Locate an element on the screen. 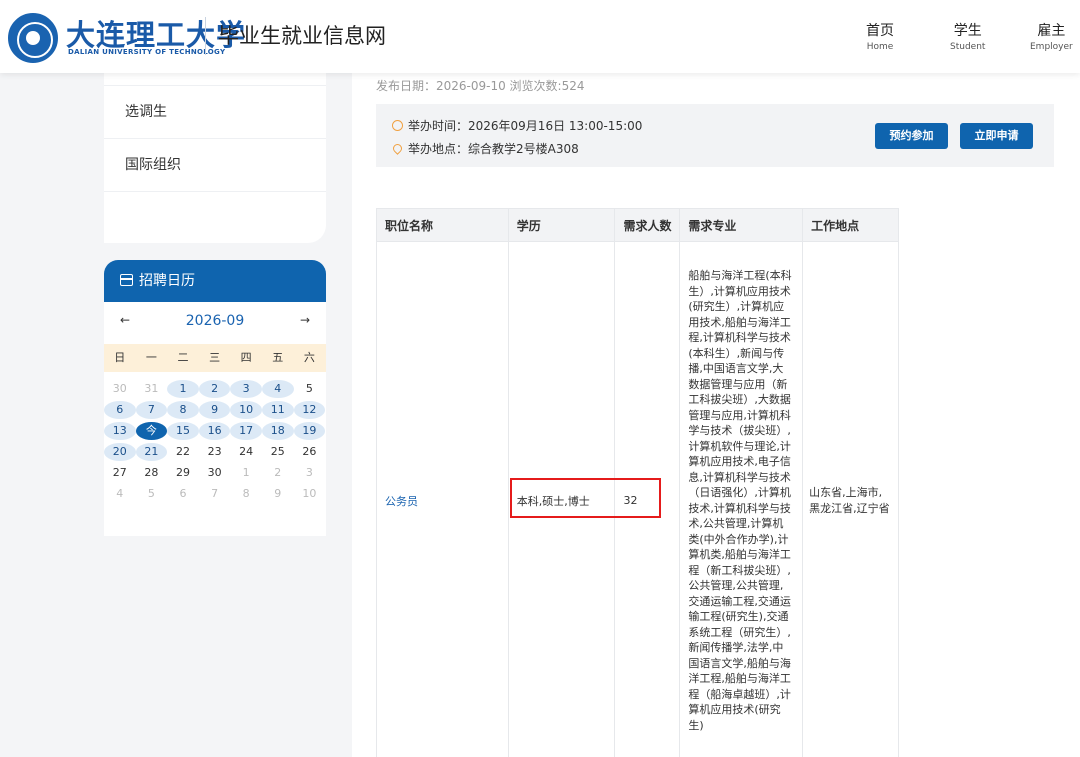 Image resolution: width=1080 pixels, height=757 pixels. calendar-day-cell: 26 is located at coordinates (310, 452).